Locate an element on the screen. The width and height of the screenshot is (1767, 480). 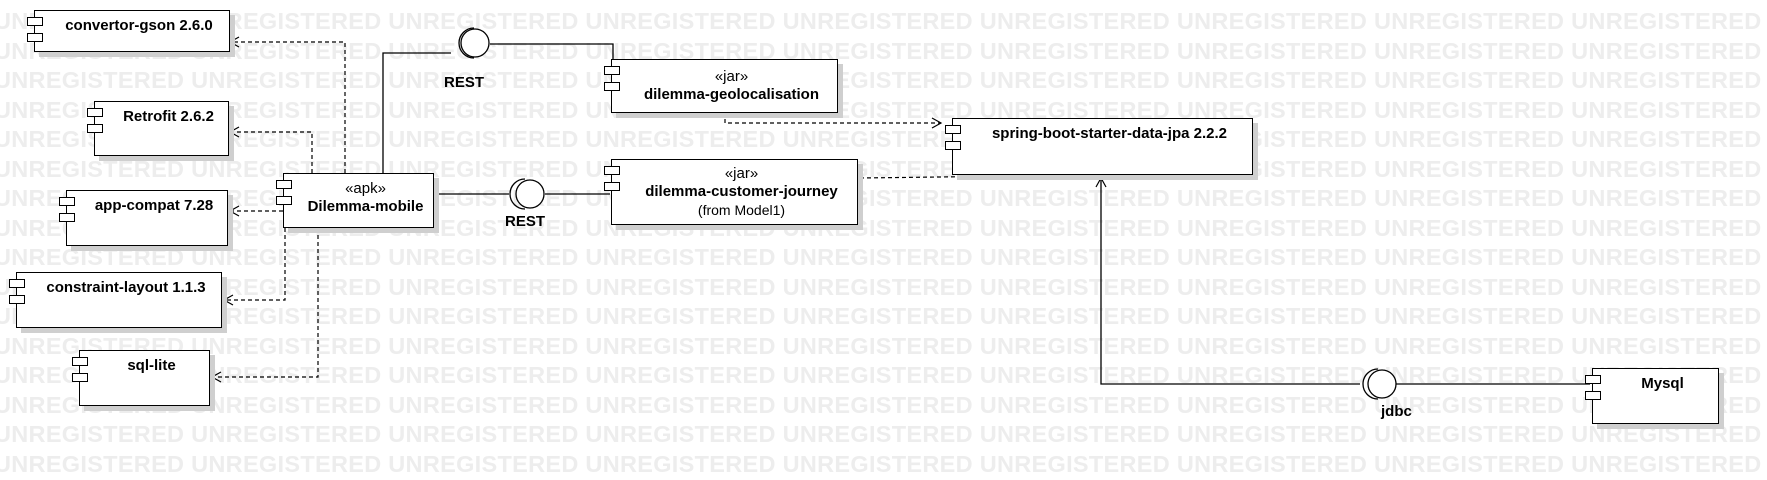
dependency-journey-spring is located at coordinates (979, 176).